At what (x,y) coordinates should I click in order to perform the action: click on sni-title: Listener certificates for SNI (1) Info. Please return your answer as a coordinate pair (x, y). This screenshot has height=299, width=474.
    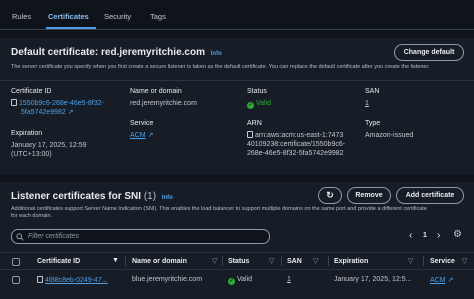
    Looking at the image, I should click on (92, 196).